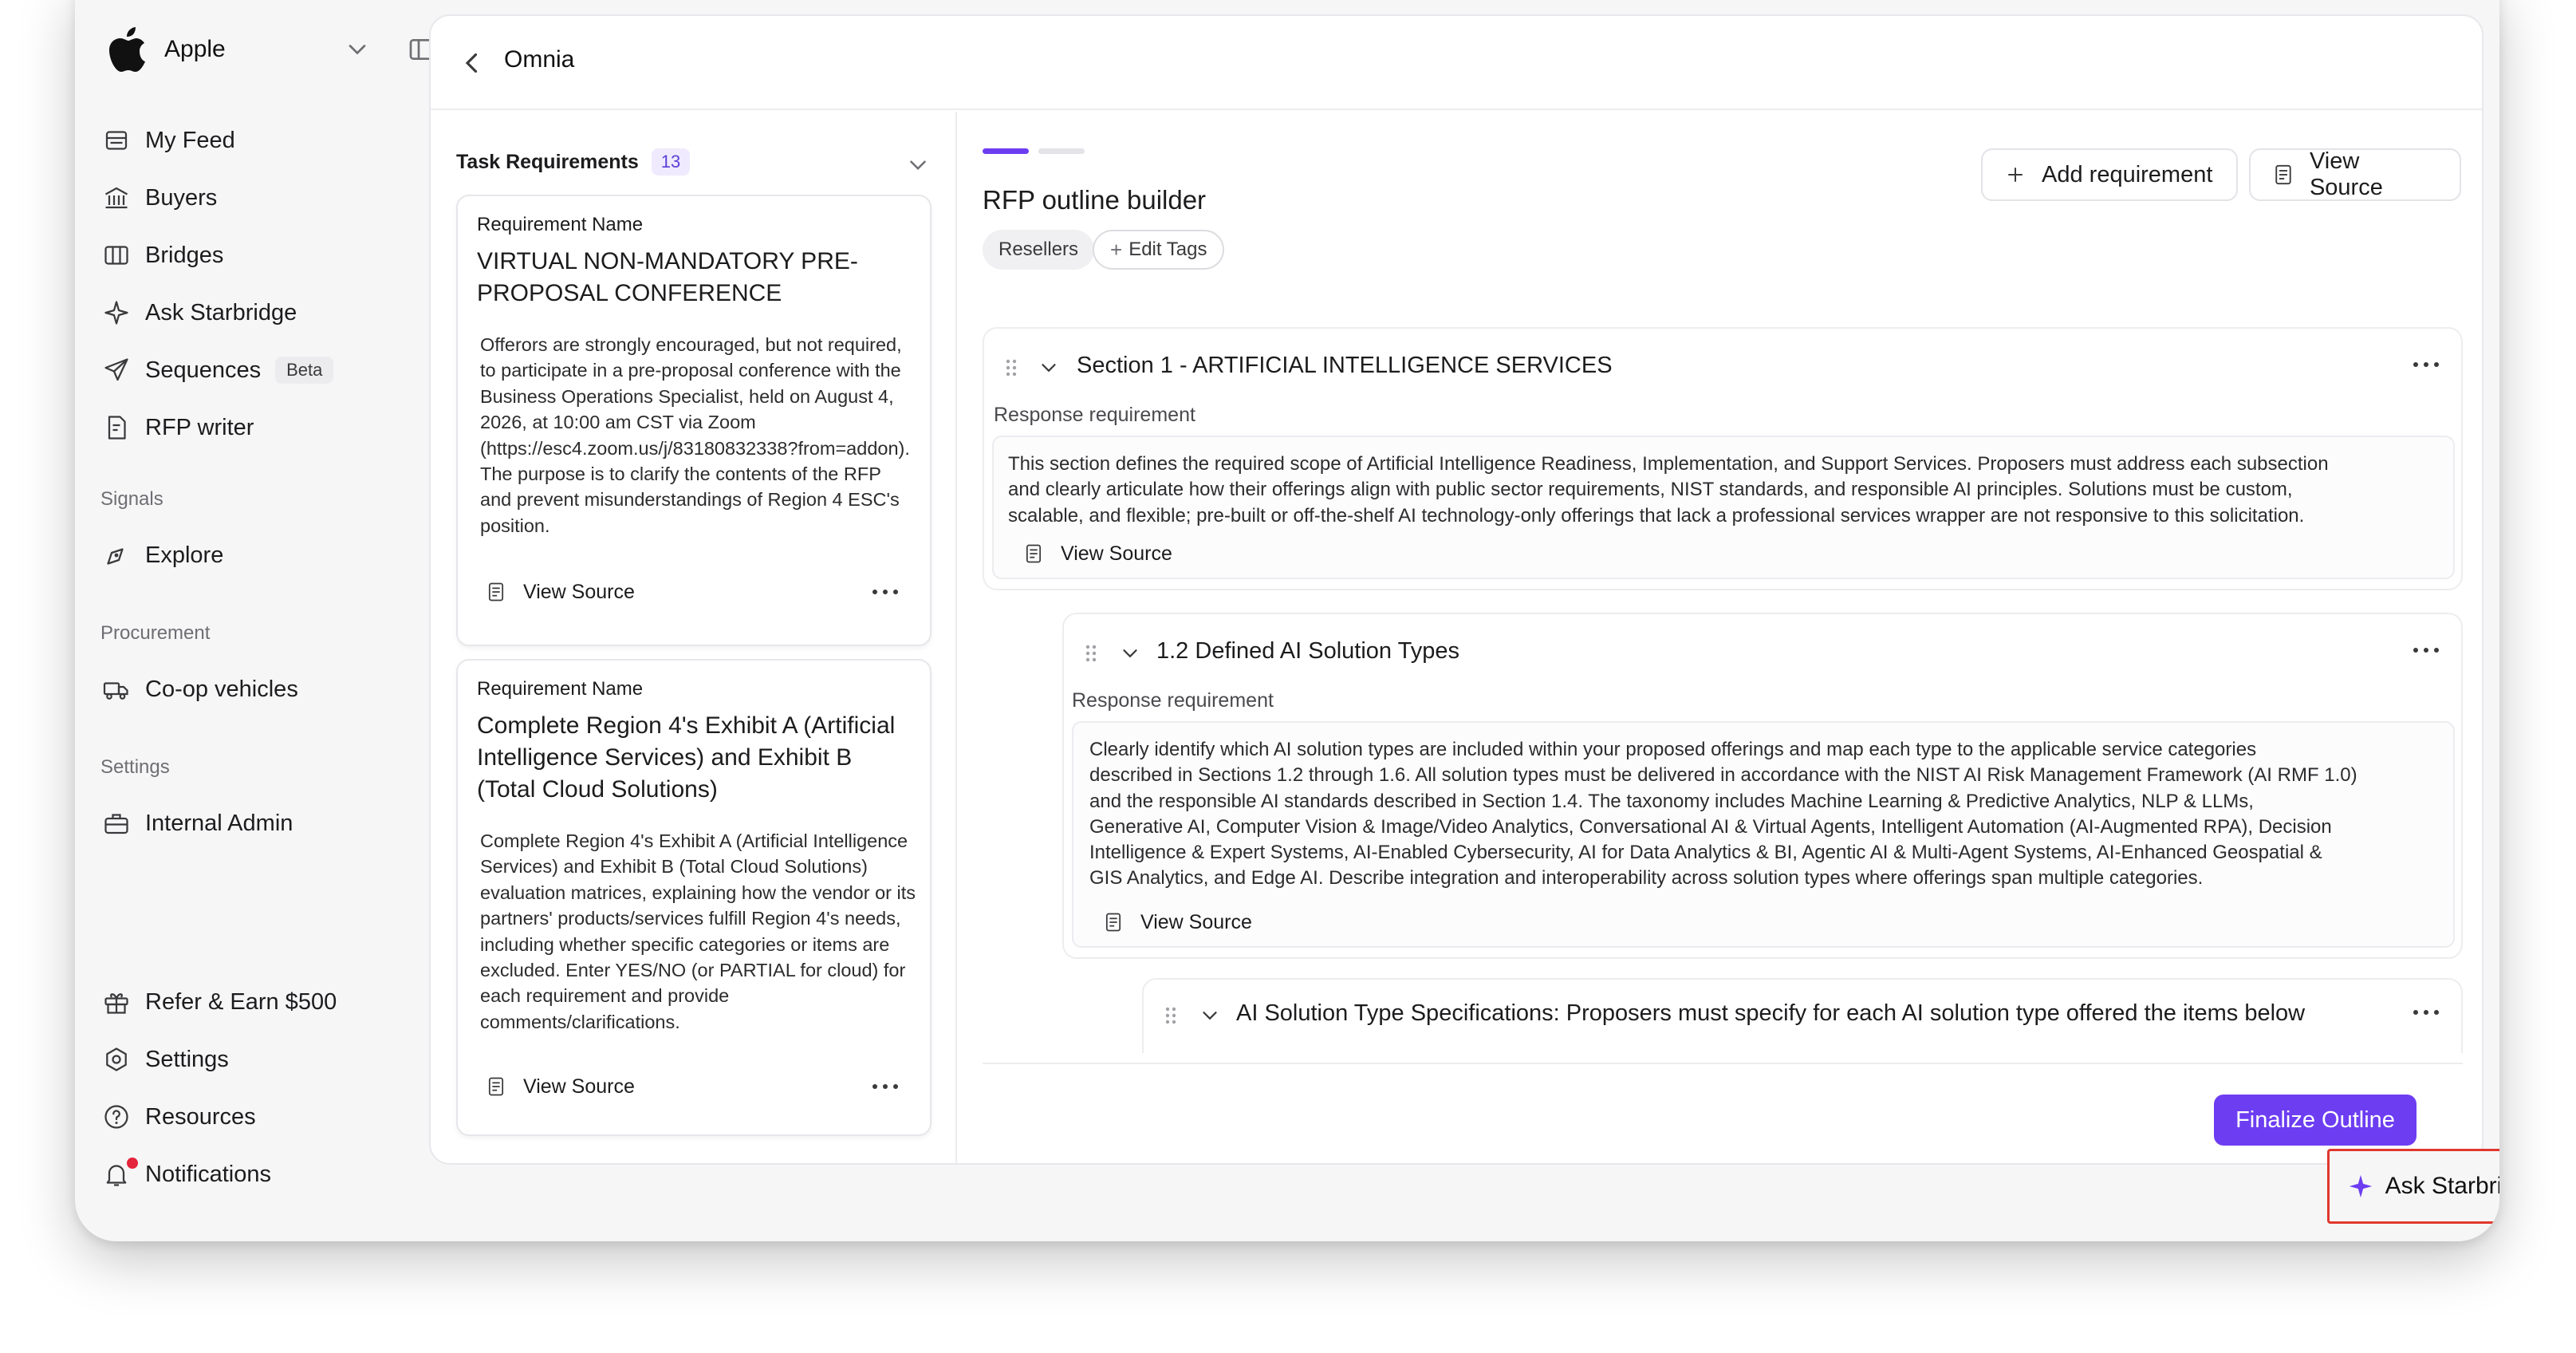 The image size is (2576, 1353). Describe the element at coordinates (304, 370) in the screenshot. I see `beta-badge: Beta` at that location.